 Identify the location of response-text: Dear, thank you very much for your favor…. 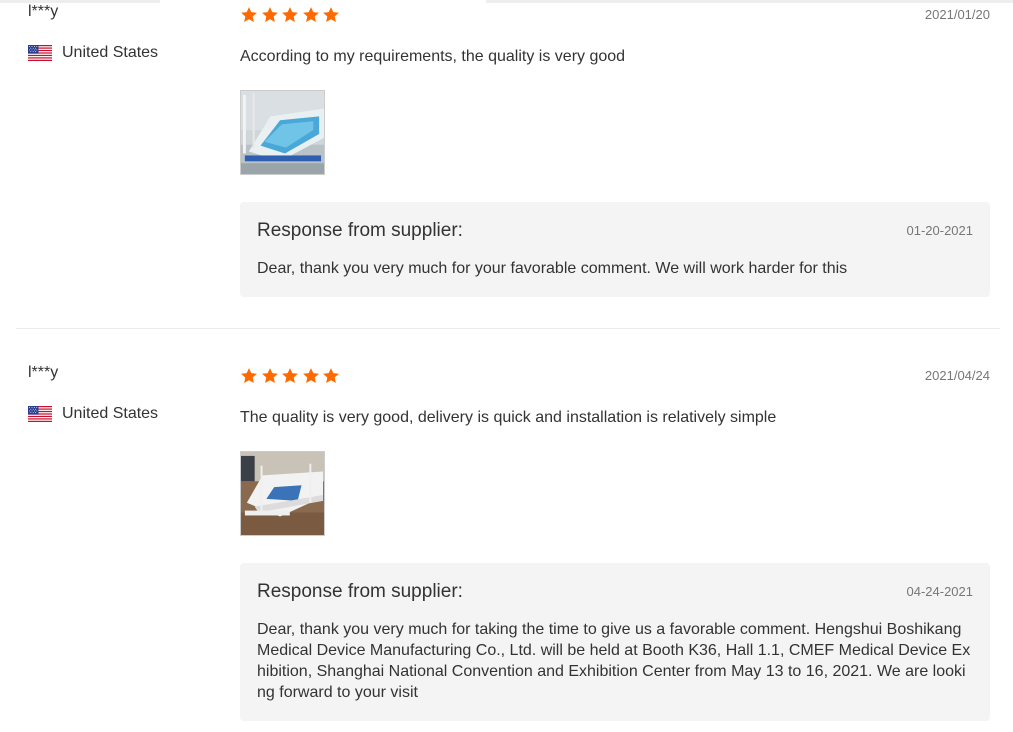
(552, 268).